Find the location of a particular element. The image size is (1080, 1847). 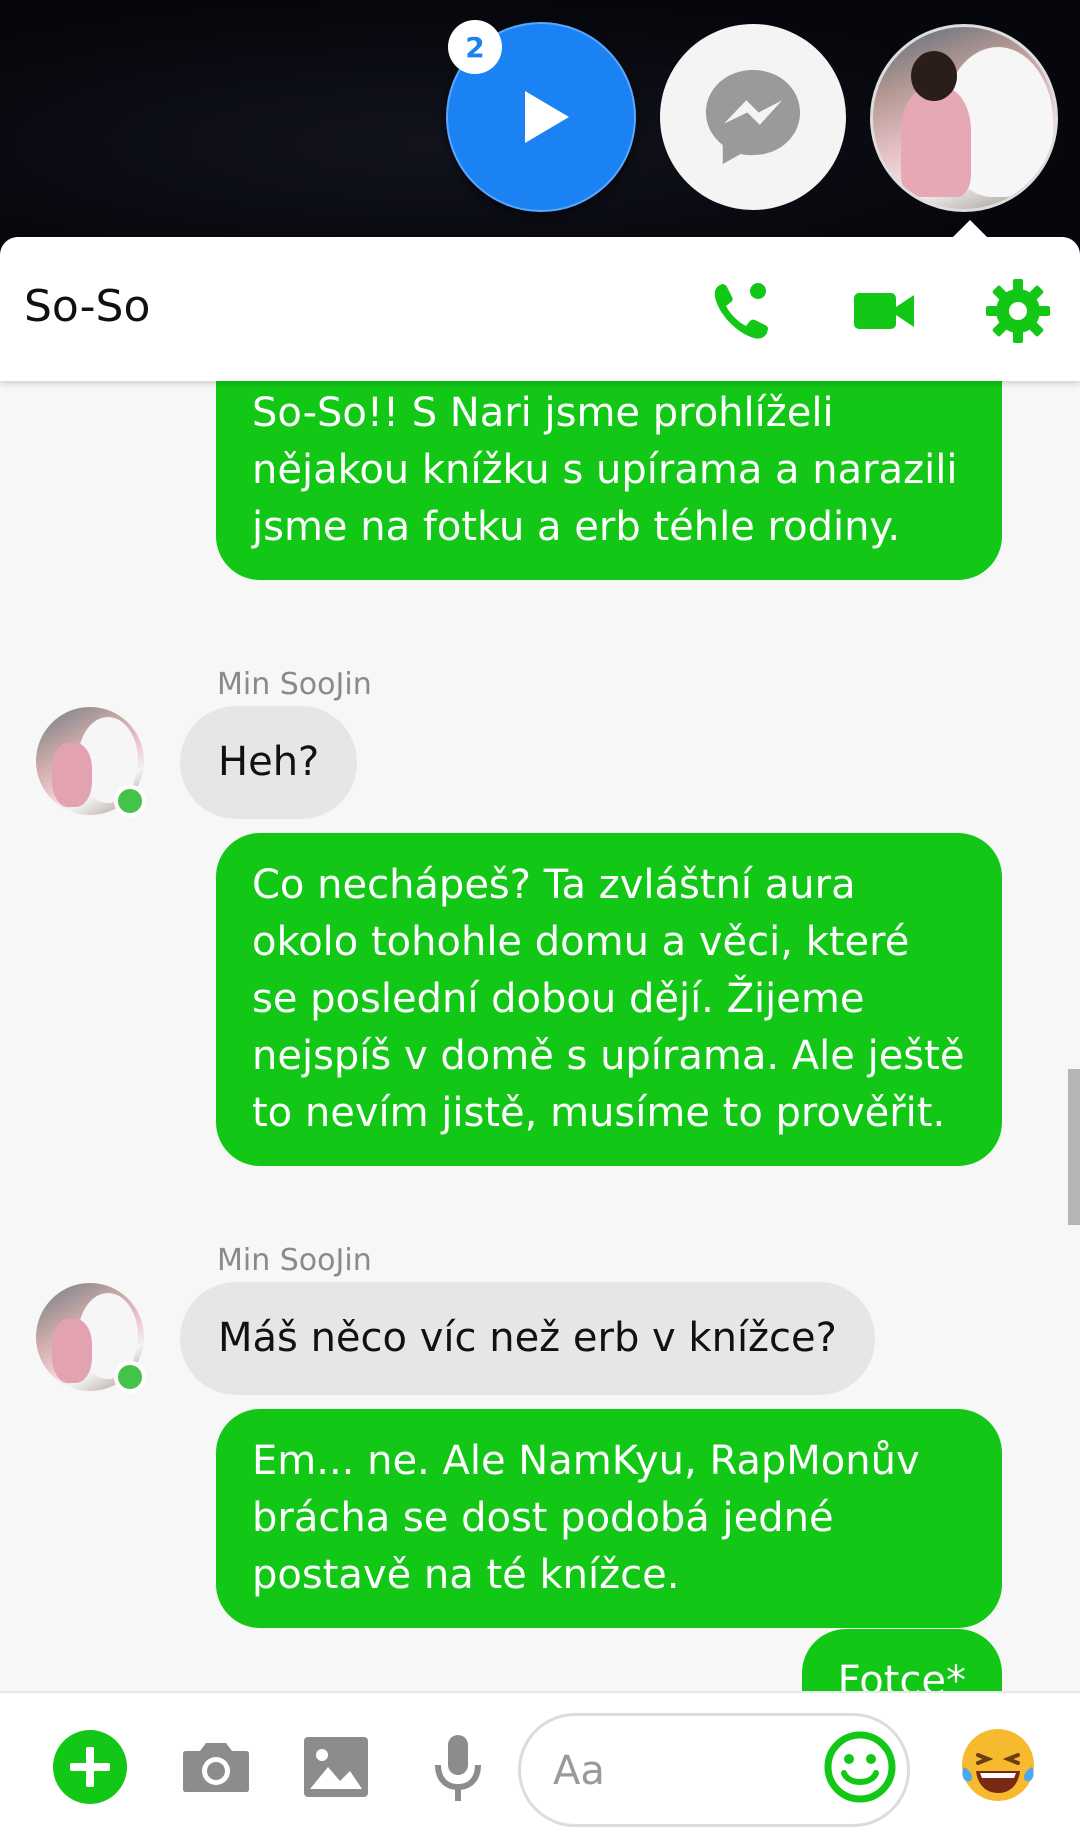

quick-reaction-button is located at coordinates (998, 1765).